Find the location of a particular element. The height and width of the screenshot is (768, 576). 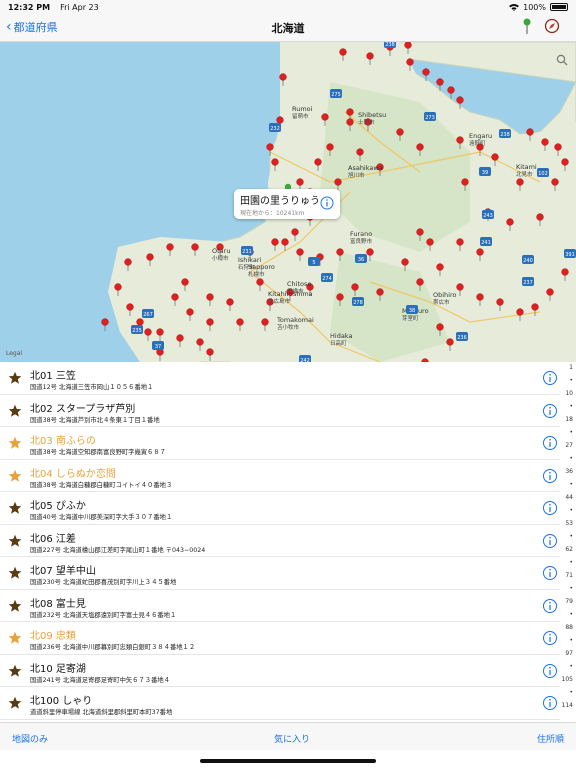

station-name: 北09 忠類 is located at coordinates (53, 636).